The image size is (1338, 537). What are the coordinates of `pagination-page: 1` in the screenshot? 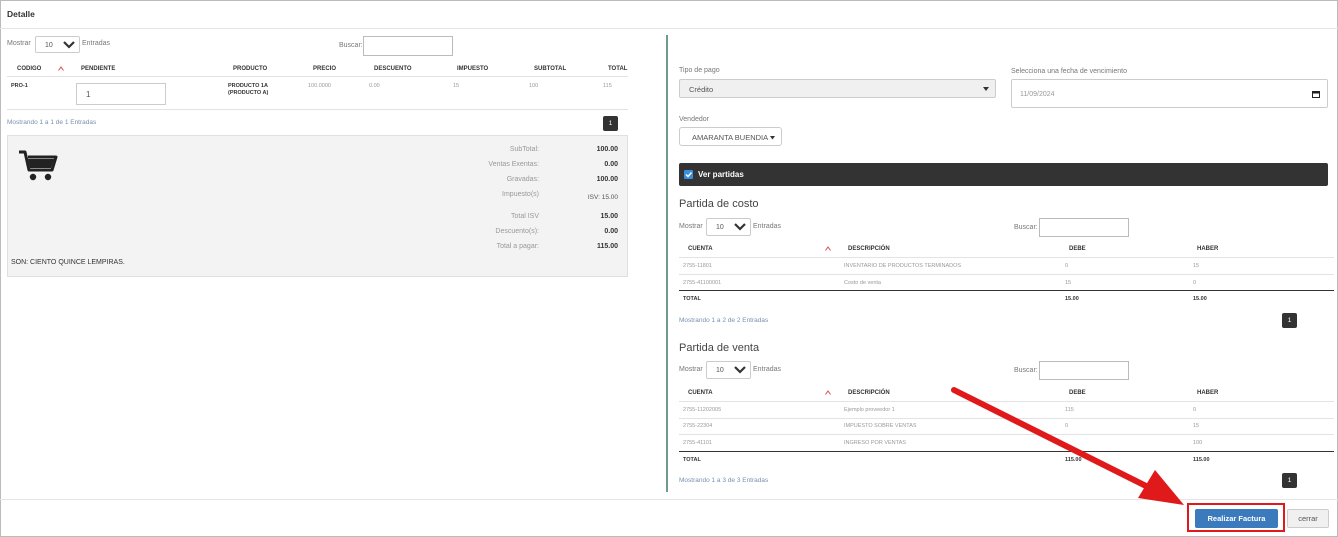 It's located at (610, 123).